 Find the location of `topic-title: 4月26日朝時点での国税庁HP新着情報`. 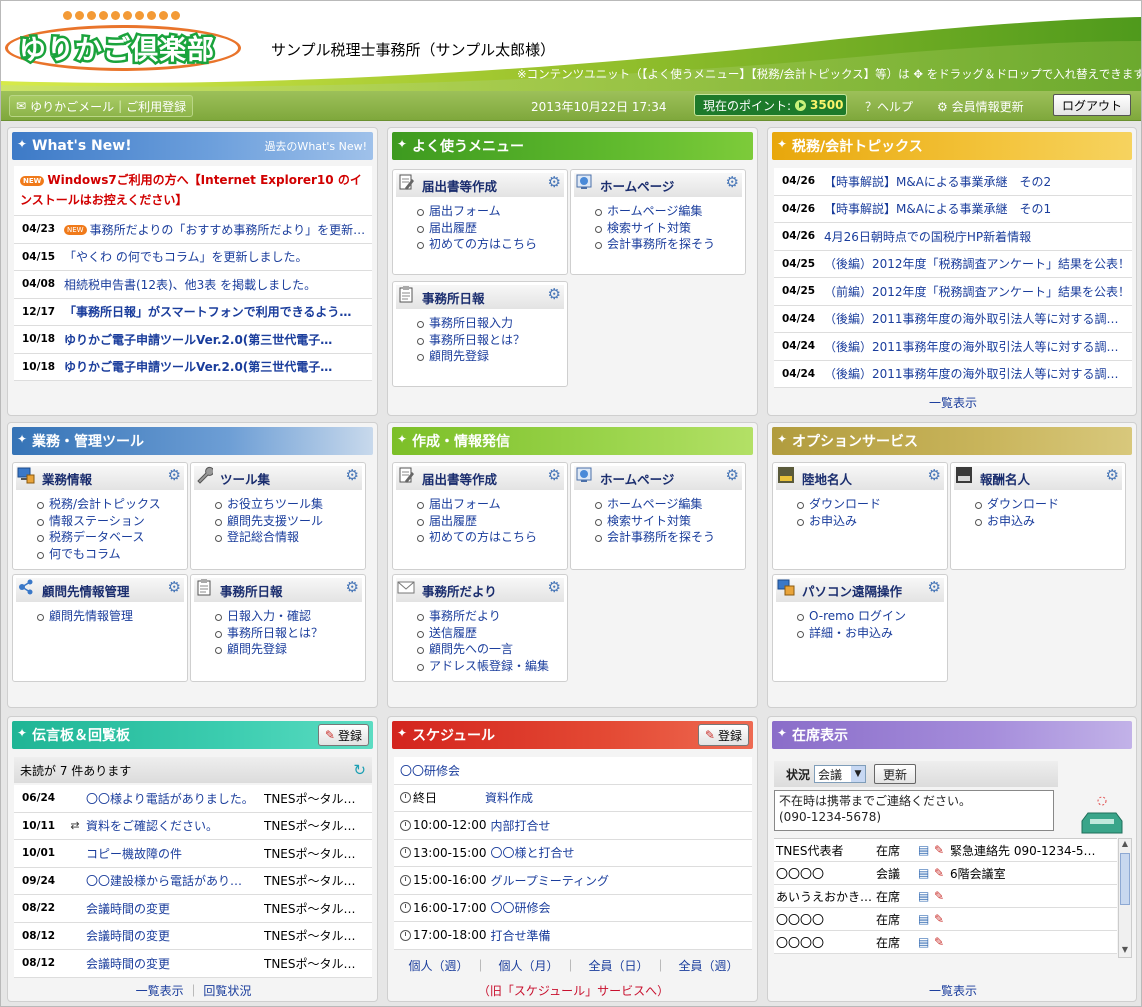

topic-title: 4月26日朝時点での国税庁HP新着情報 is located at coordinates (978, 236).